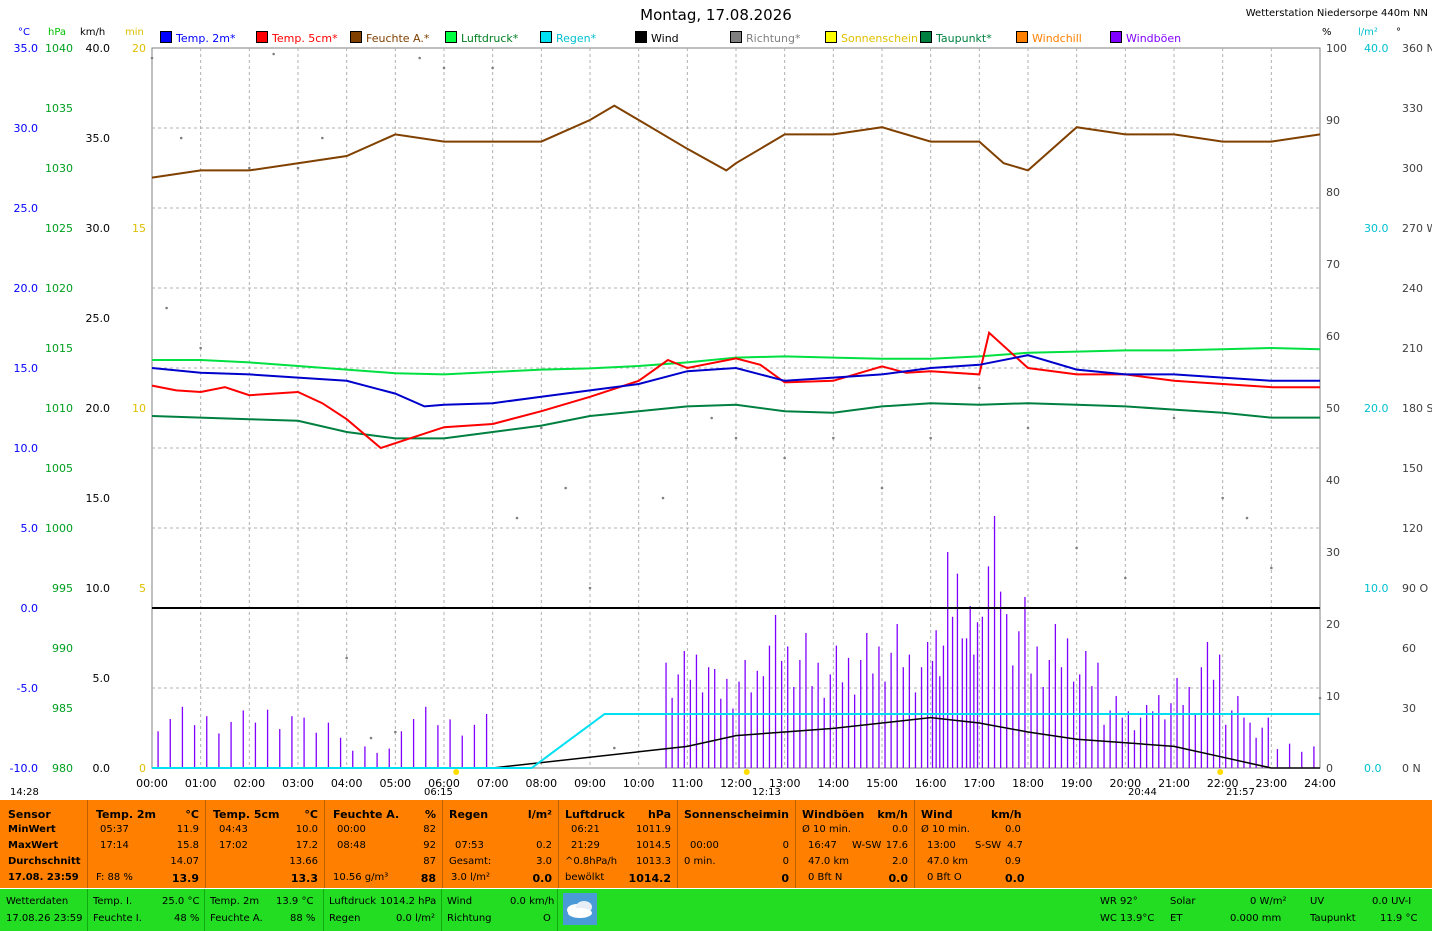 Image resolution: width=1432 pixels, height=931 pixels. I want to click on tick-min: 20, so click(139, 48).